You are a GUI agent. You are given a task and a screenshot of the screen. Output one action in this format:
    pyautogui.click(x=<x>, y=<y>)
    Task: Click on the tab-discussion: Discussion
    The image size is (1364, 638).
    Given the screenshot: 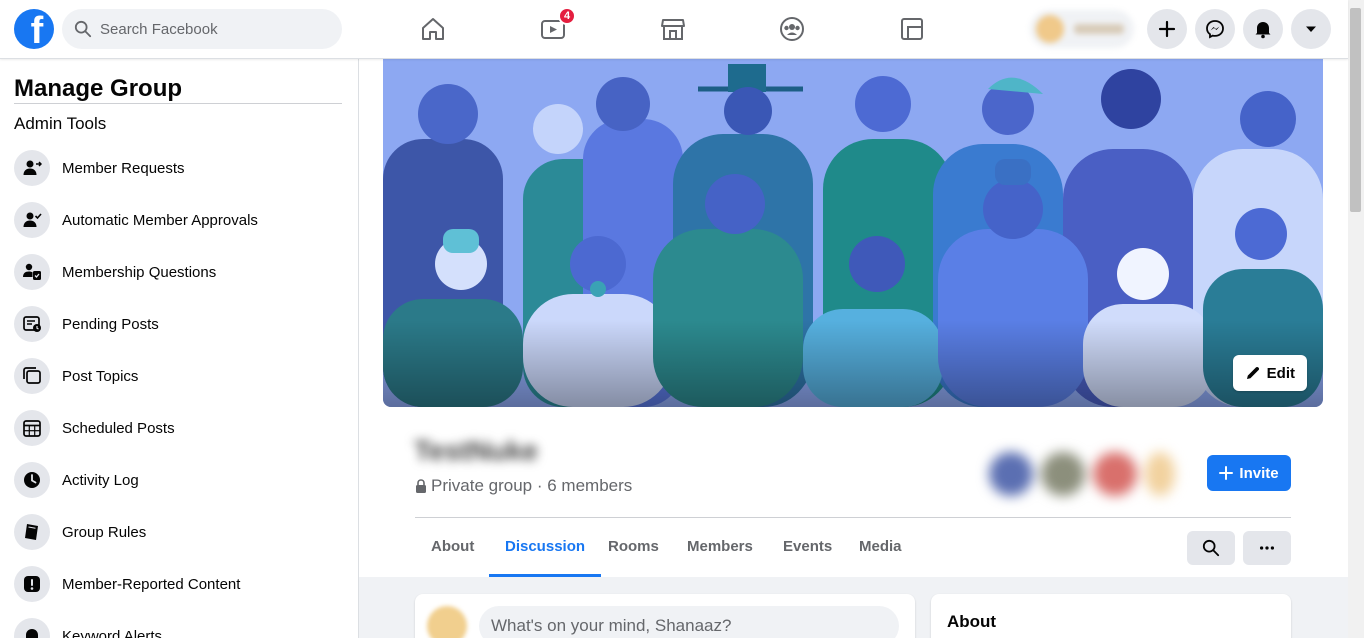 What is the action you would take?
    pyautogui.click(x=545, y=553)
    